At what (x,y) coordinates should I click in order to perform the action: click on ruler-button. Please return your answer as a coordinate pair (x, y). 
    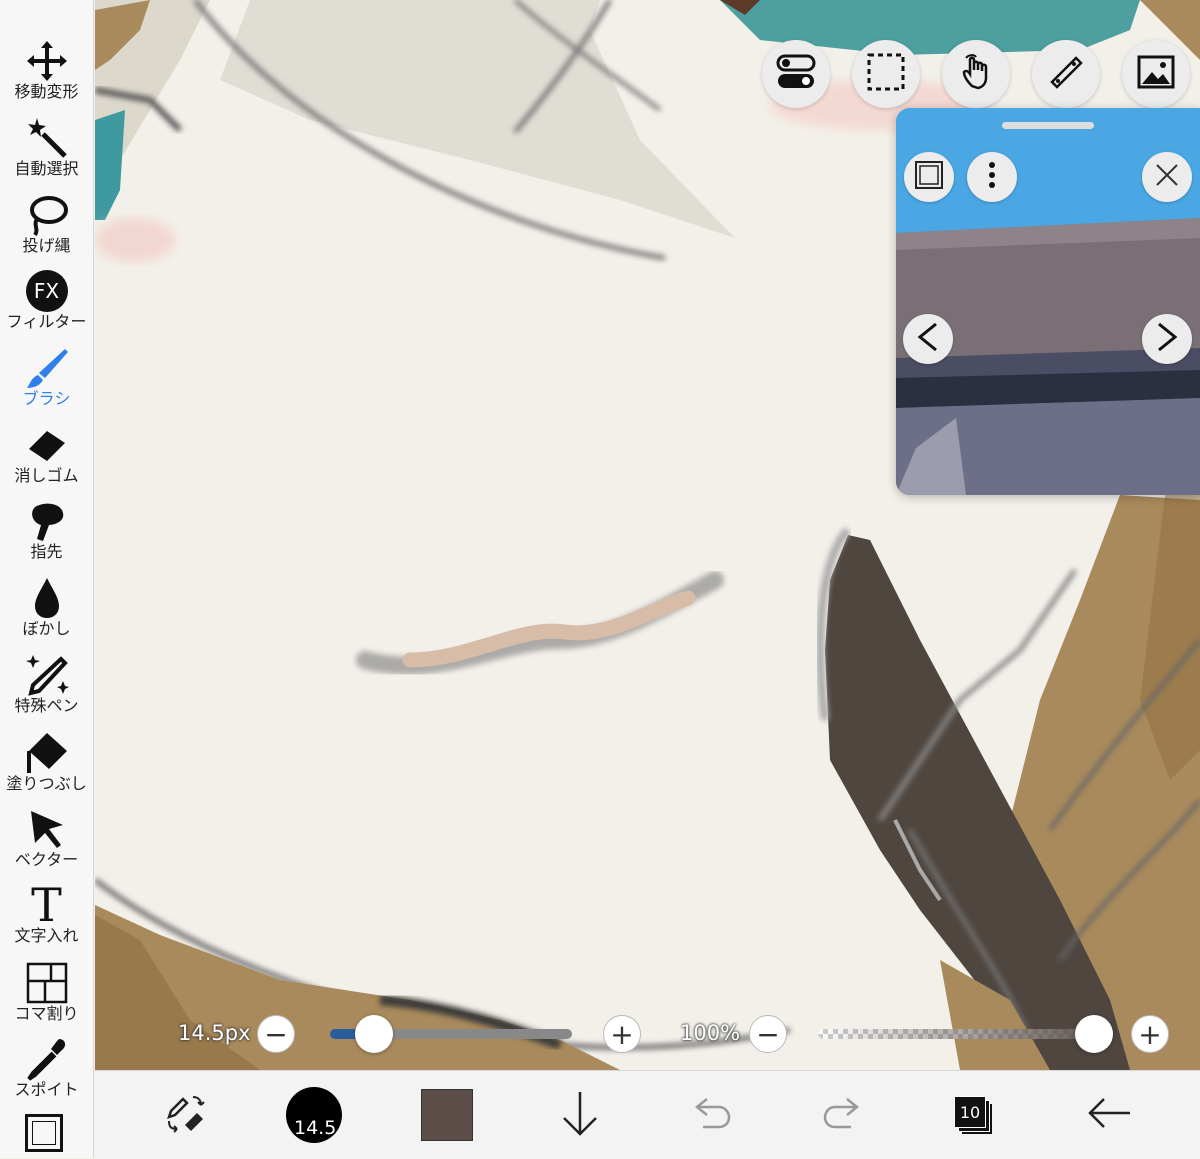
    Looking at the image, I should click on (1066, 74).